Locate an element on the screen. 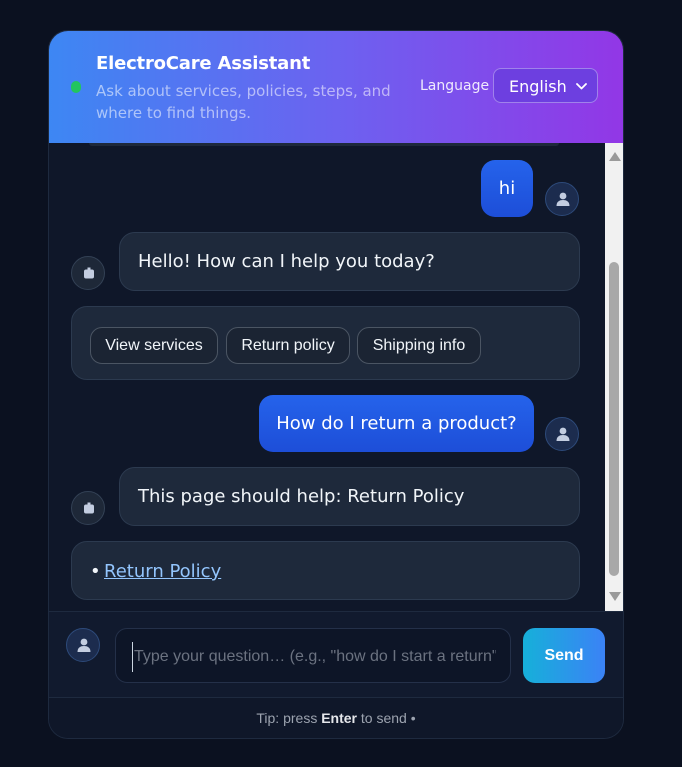 The height and width of the screenshot is (767, 682). scroll-down-arrow is located at coordinates (615, 596).